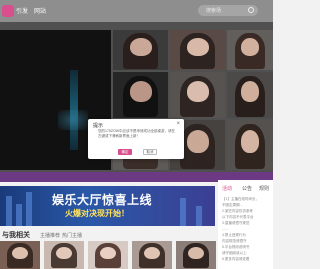  Describe the element at coordinates (16, 235) in the screenshot. I see `related-title: 与我相关` at that location.